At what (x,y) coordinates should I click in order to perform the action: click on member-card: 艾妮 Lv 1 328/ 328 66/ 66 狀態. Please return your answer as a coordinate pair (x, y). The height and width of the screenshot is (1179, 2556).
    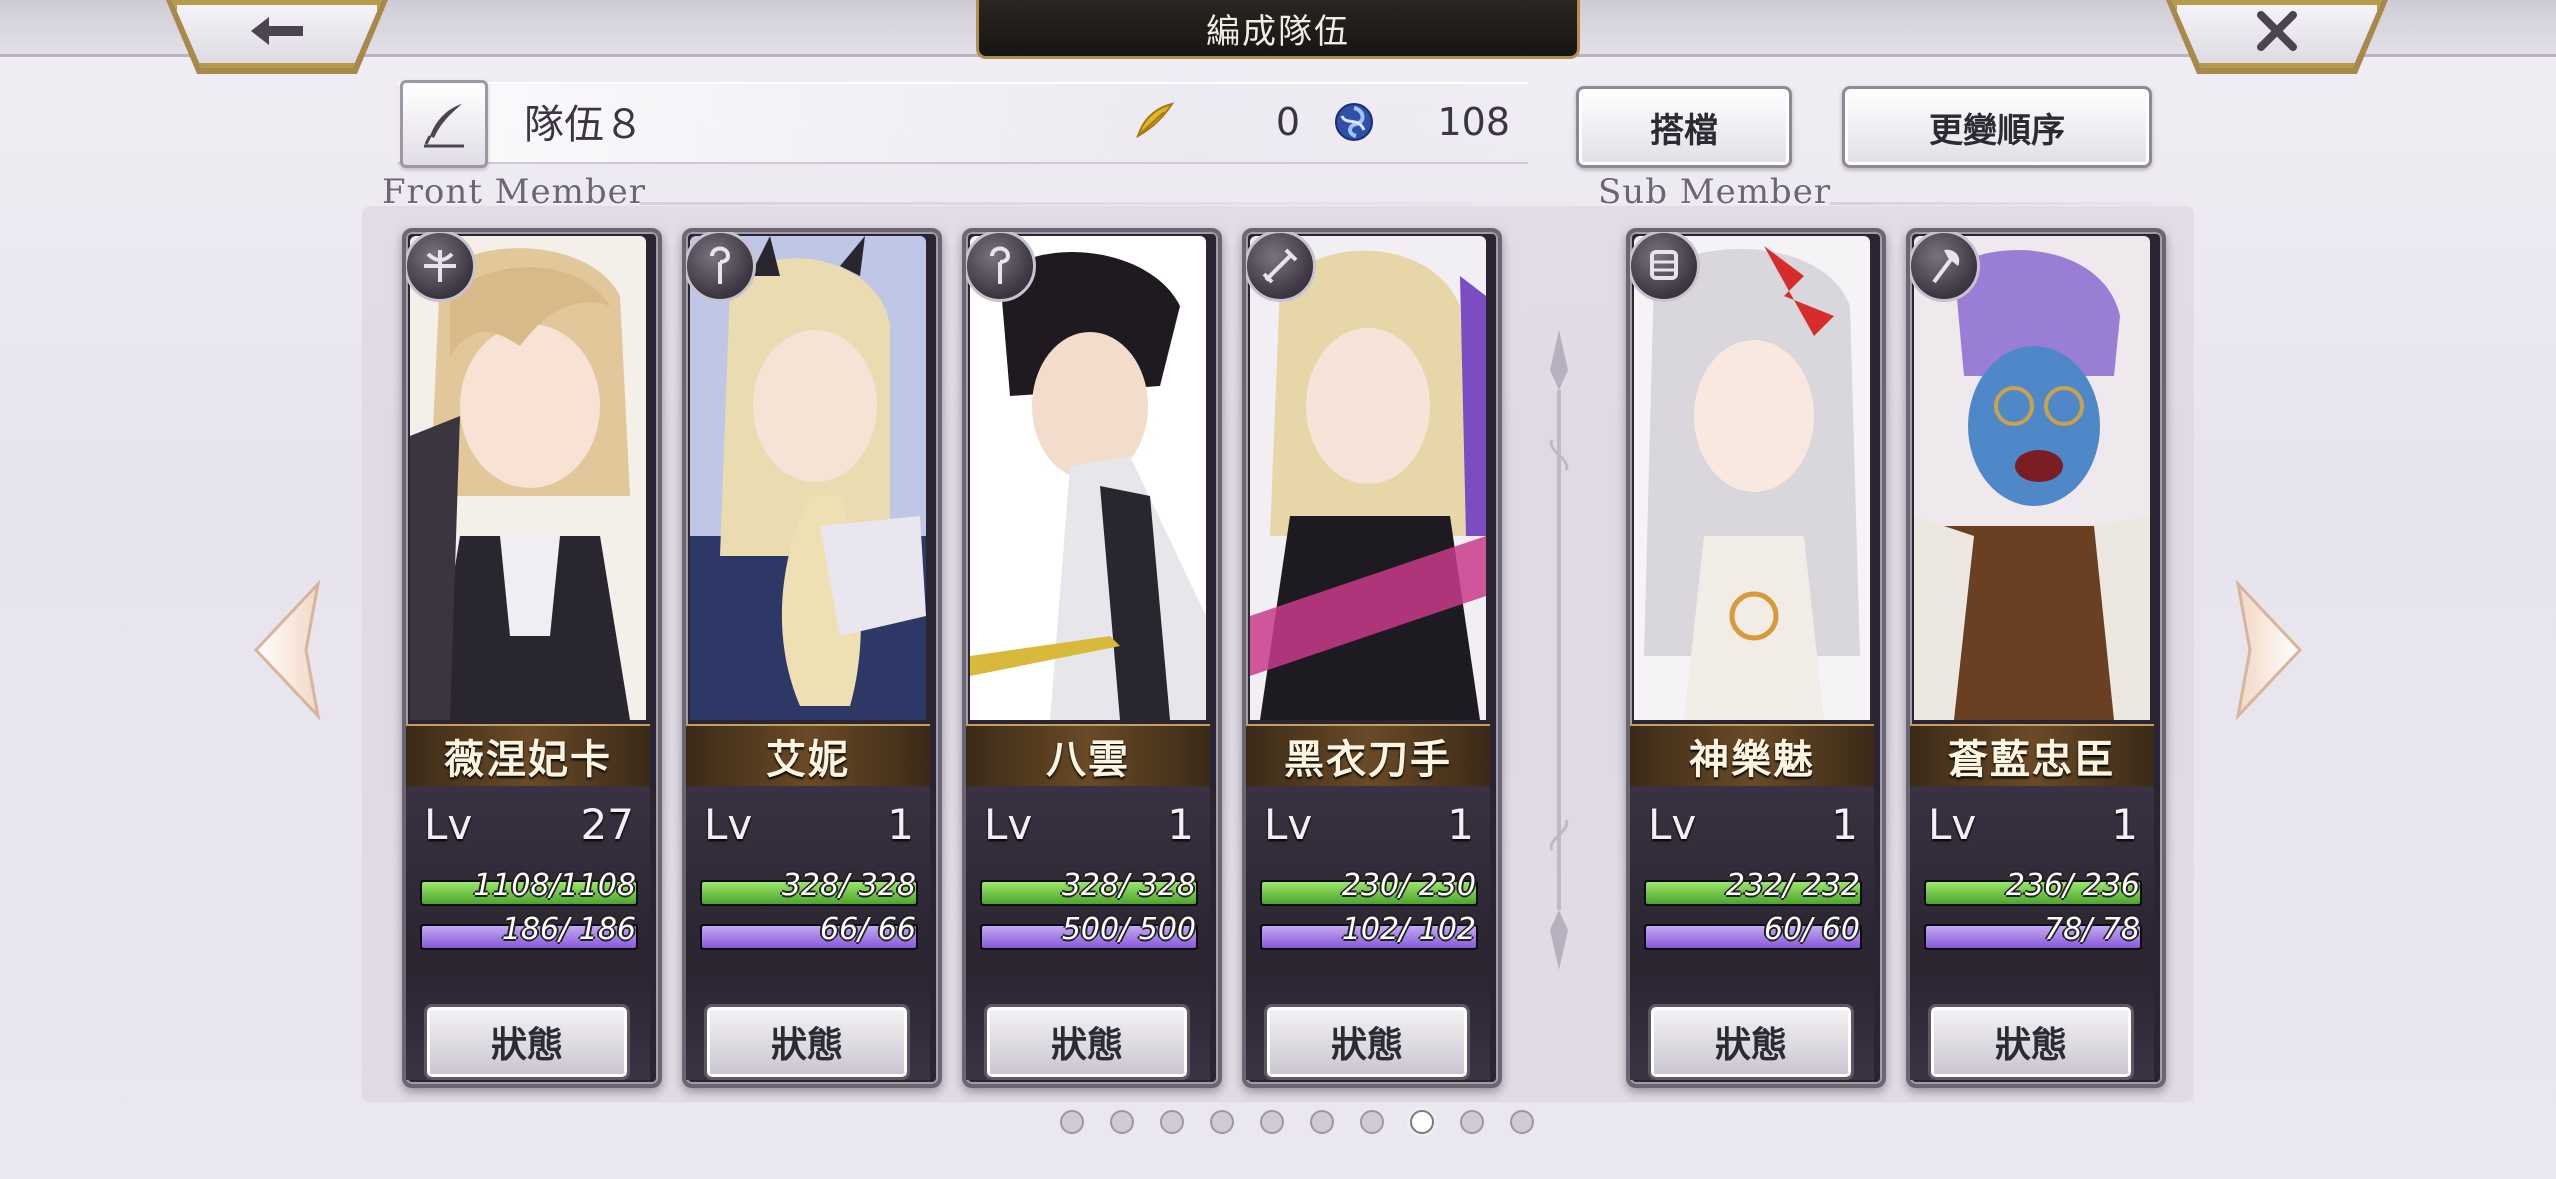
    Looking at the image, I should click on (812, 658).